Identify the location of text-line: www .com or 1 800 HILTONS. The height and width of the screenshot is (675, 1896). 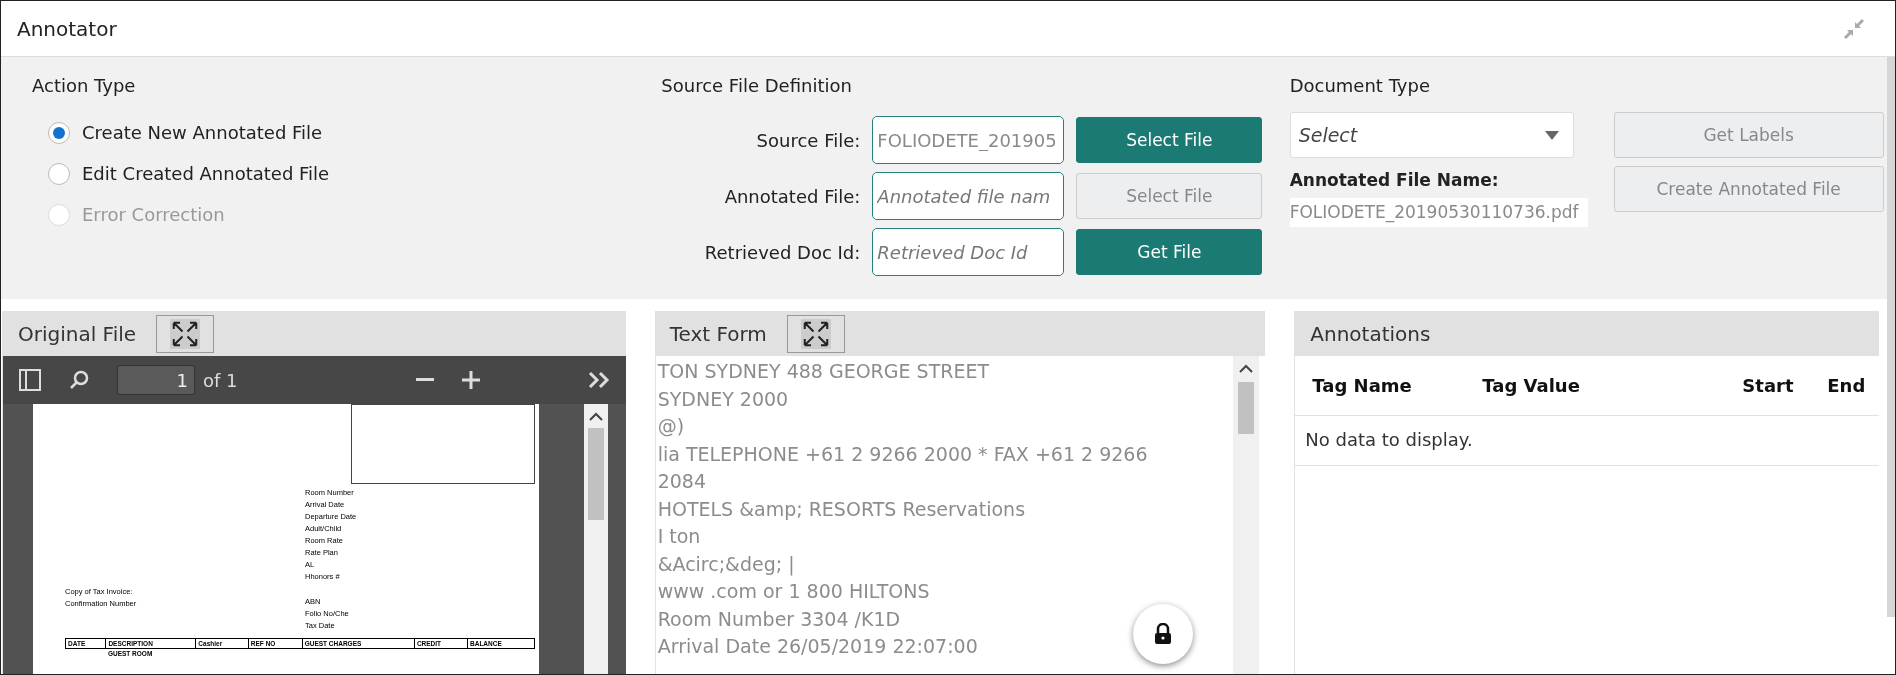
(793, 592).